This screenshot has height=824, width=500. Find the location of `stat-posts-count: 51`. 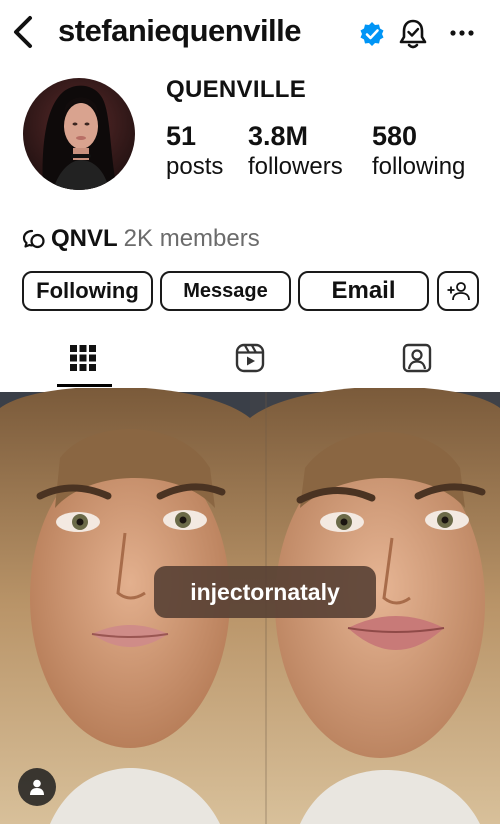

stat-posts-count: 51 is located at coordinates (181, 136).